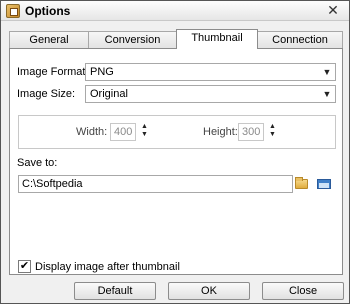 Image resolution: width=350 pixels, height=304 pixels. I want to click on height-label: Height:, so click(220, 132).